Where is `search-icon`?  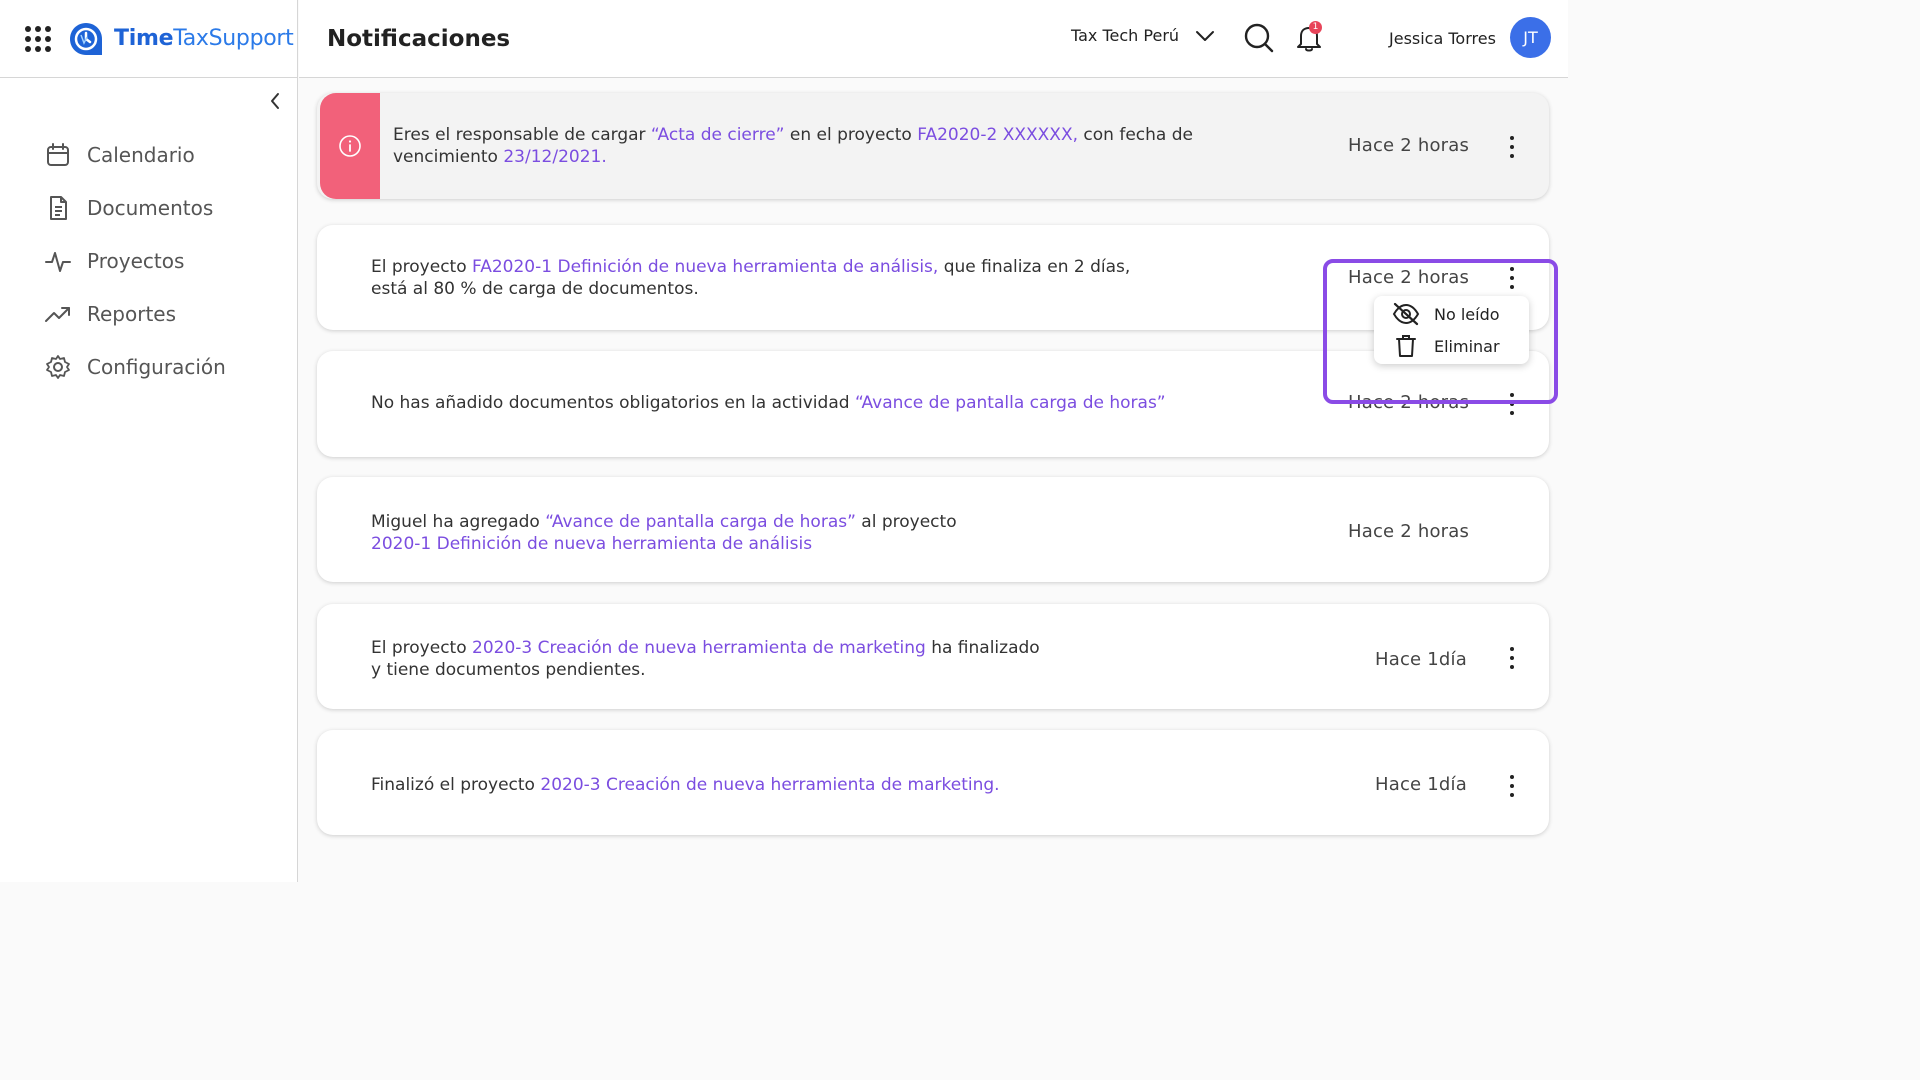 search-icon is located at coordinates (1259, 38).